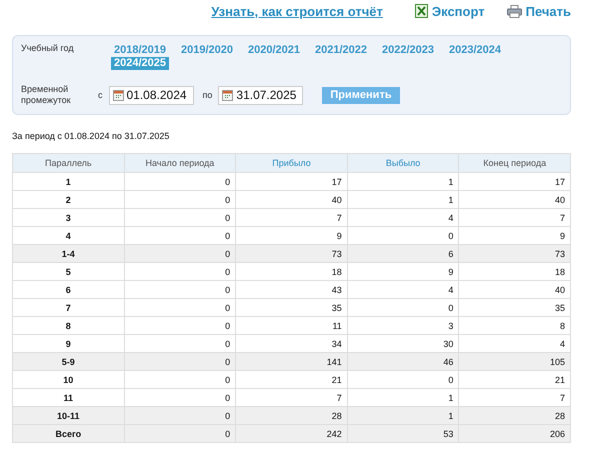 This screenshot has height=462, width=604. I want to click on to-label: по, so click(207, 95).